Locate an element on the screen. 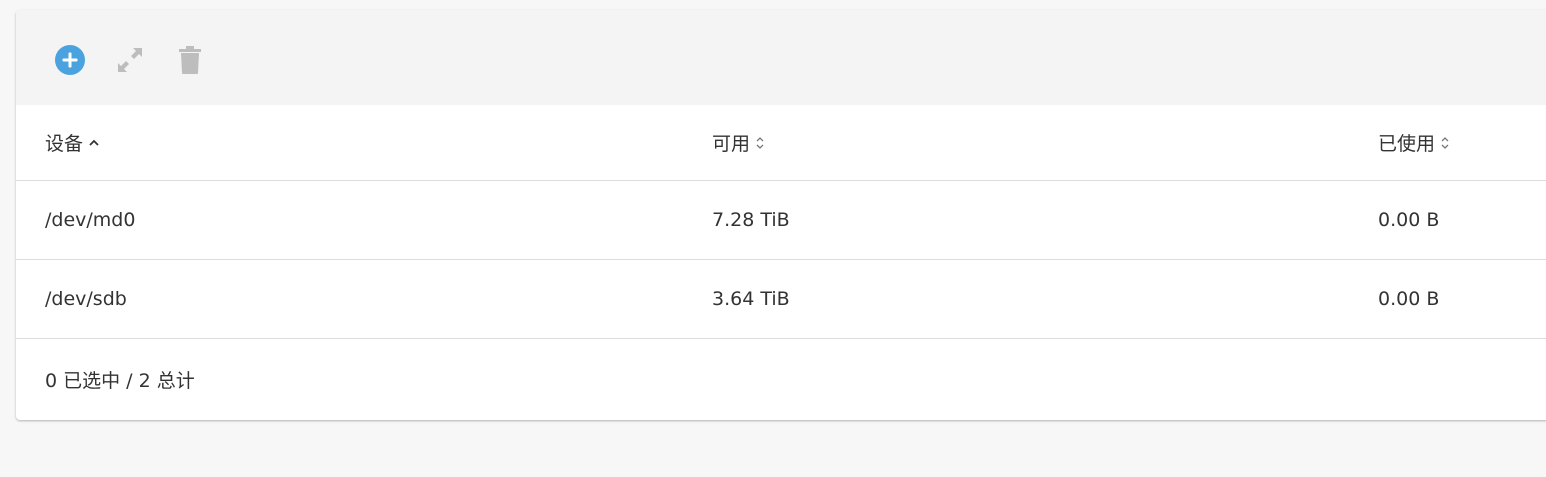  column-header-available: 可用 is located at coordinates (738, 142).